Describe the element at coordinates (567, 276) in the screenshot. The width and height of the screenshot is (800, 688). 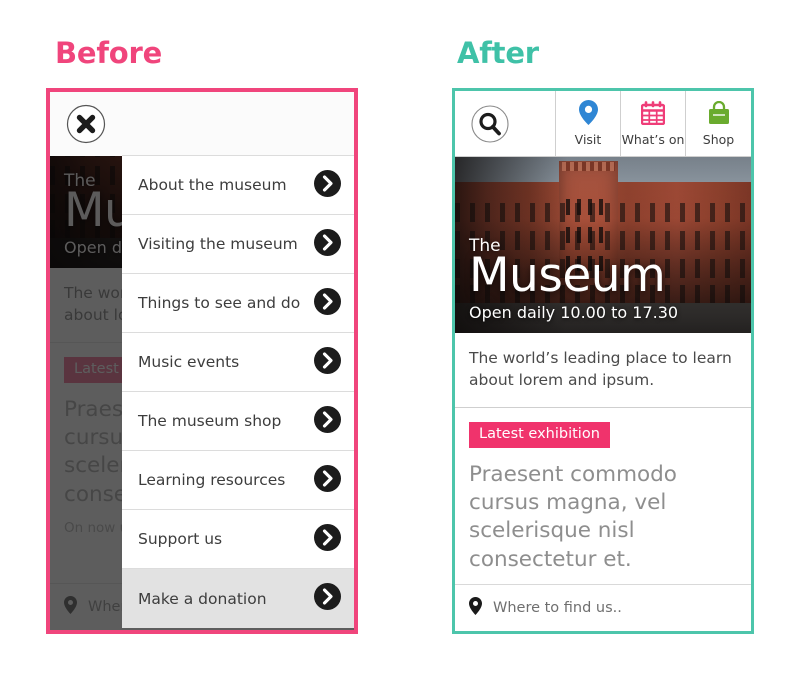
I see `hero-title: Museum` at that location.